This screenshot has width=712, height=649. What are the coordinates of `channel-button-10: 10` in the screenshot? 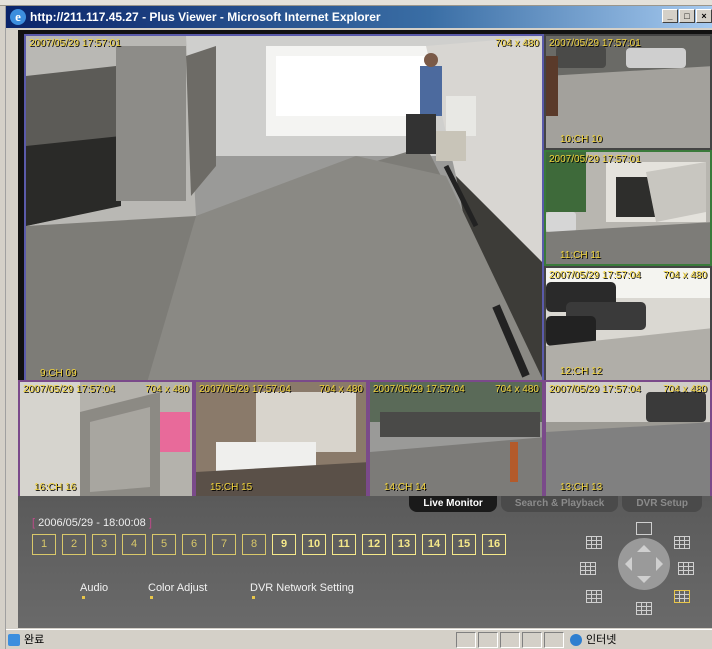 It's located at (314, 544).